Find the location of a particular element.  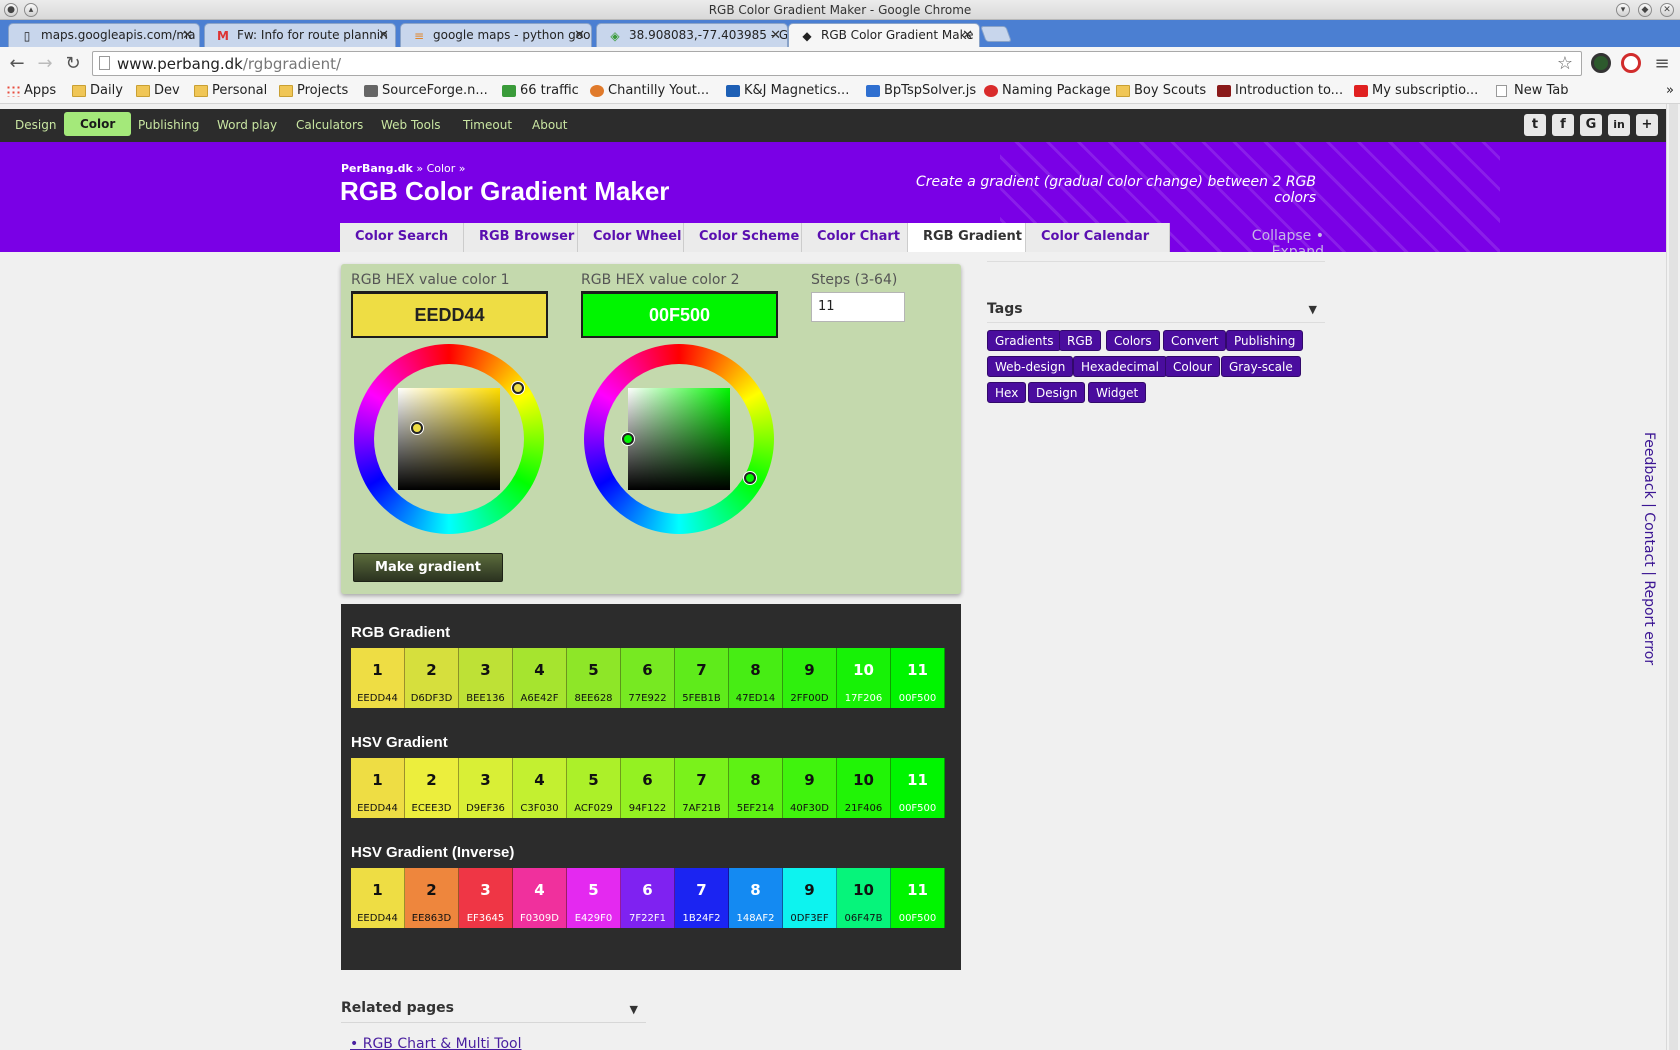

steps-input: 11 is located at coordinates (858, 307).